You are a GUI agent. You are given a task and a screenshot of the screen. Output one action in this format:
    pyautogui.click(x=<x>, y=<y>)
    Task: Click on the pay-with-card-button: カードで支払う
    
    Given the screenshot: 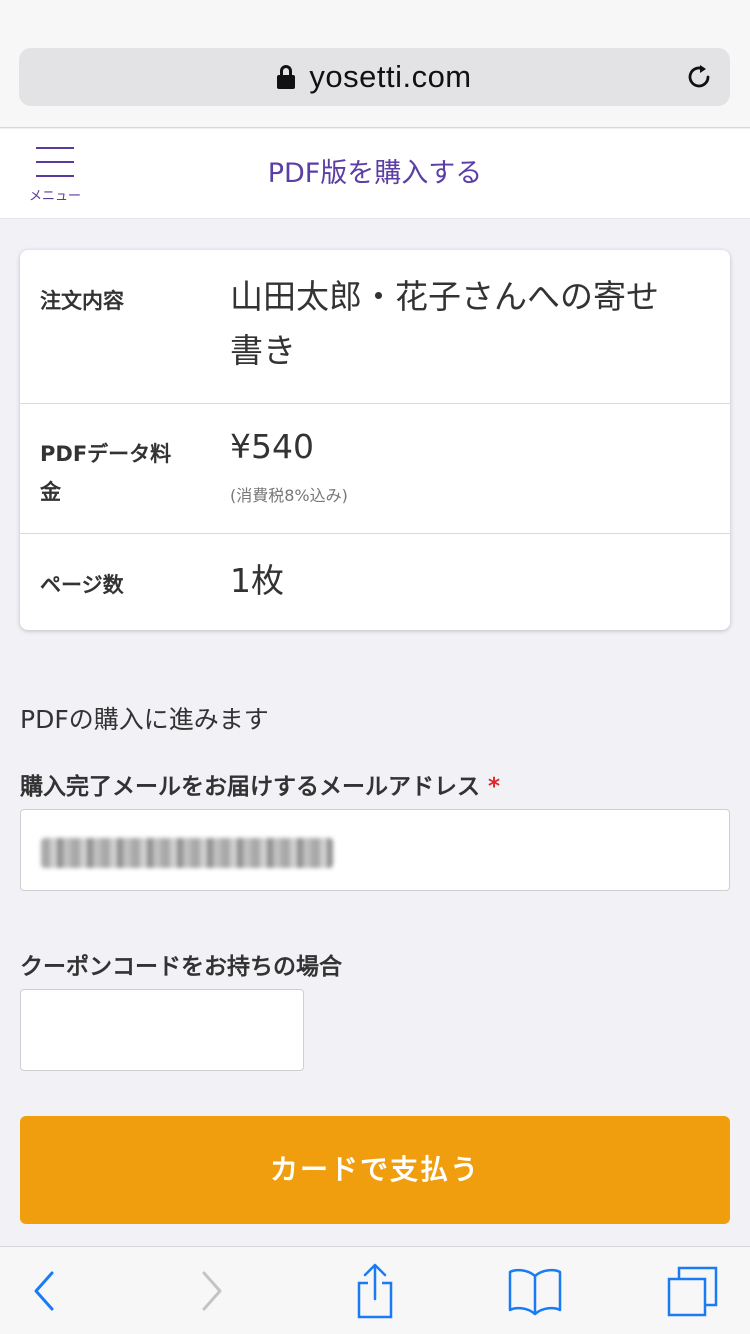 What is the action you would take?
    pyautogui.click(x=375, y=1170)
    